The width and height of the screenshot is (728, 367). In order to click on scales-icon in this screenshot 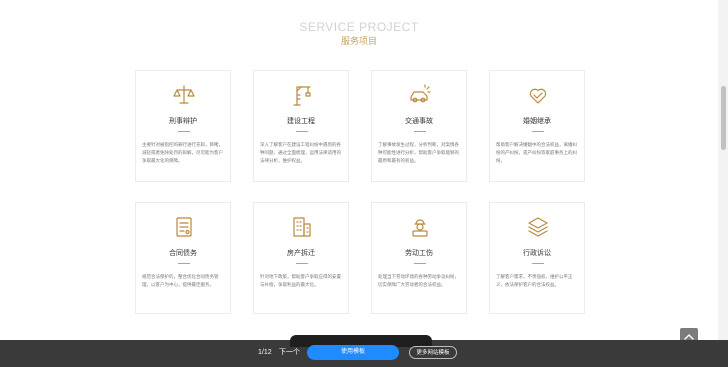, I will do `click(184, 95)`.